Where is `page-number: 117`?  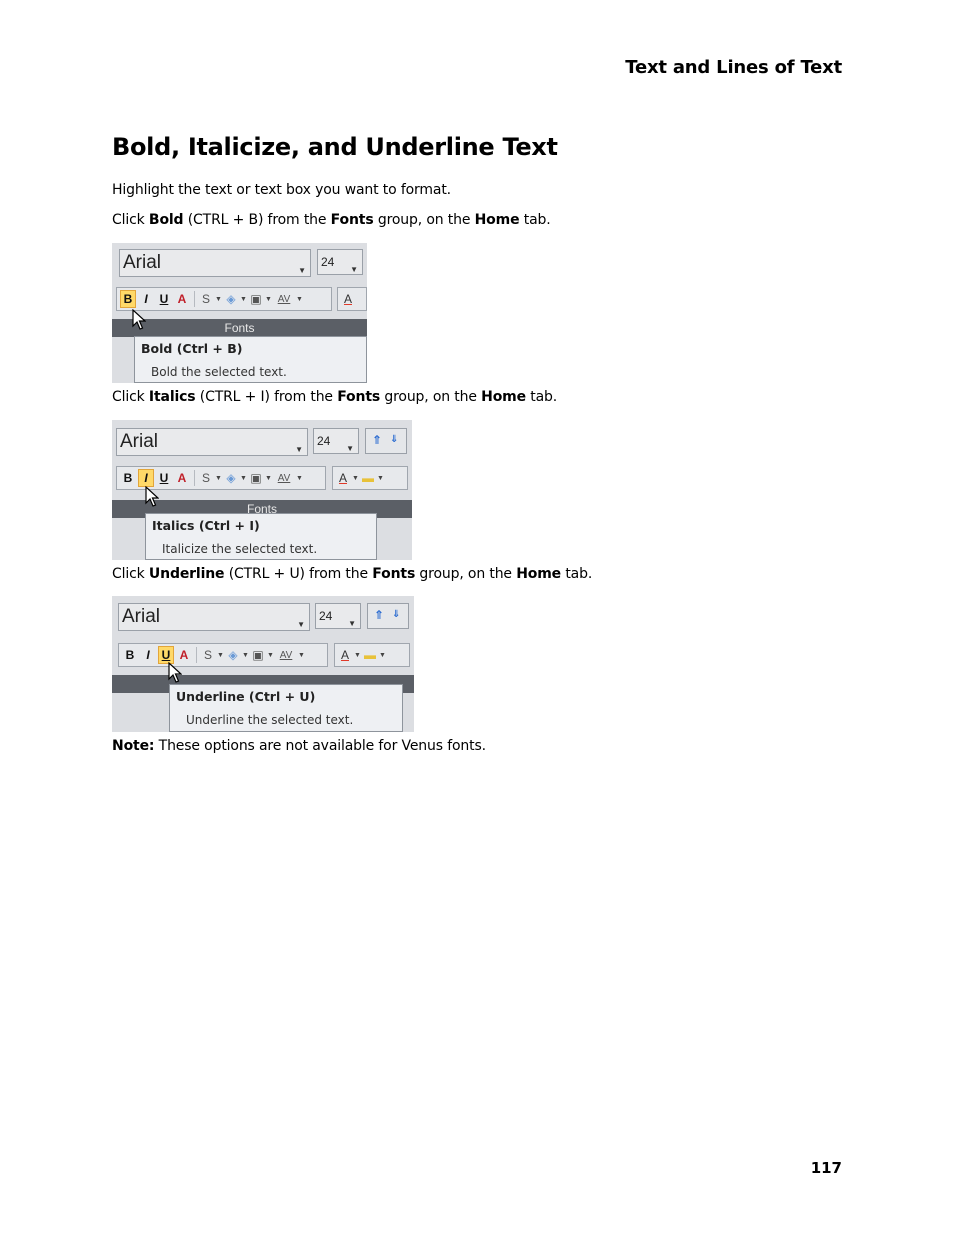 page-number: 117 is located at coordinates (826, 1168).